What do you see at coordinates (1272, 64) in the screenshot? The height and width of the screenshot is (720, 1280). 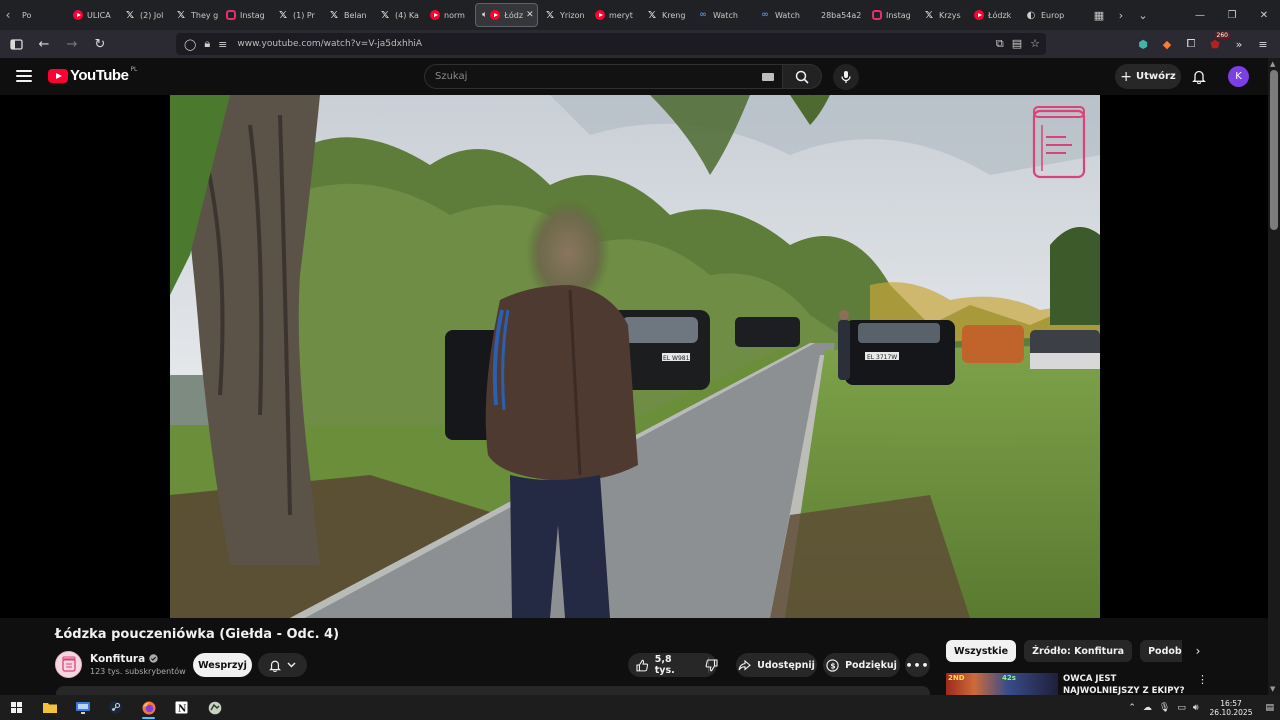 I see `scroll-up-arrow-icon: ▲` at bounding box center [1272, 64].